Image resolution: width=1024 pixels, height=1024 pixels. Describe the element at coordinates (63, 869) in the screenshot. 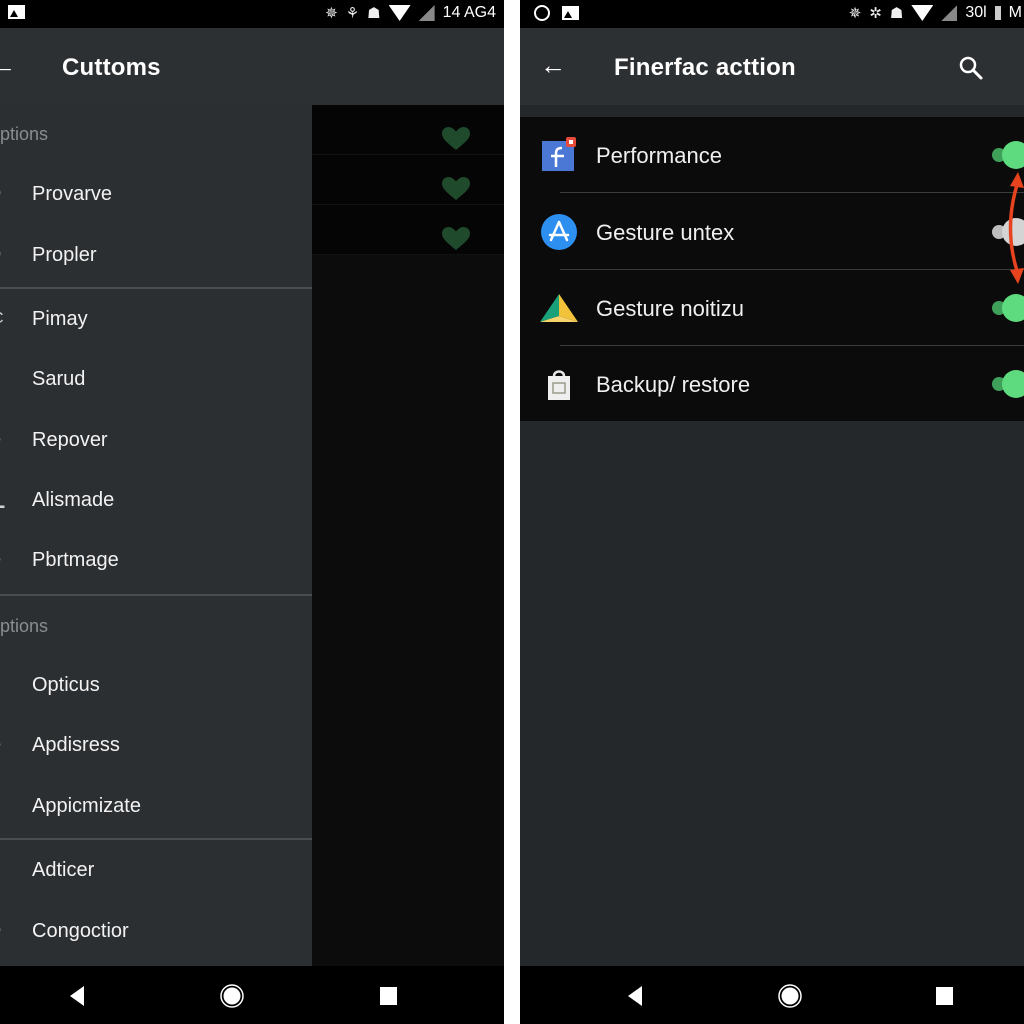

I see `drawer-item-label: Adticer` at that location.